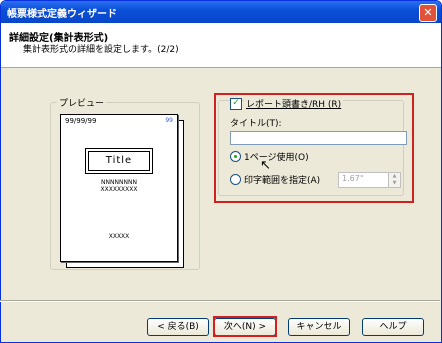 The image size is (442, 343). Describe the element at coordinates (62, 14) in the screenshot. I see `window-title: 帳票様式定義ウィザード` at that location.